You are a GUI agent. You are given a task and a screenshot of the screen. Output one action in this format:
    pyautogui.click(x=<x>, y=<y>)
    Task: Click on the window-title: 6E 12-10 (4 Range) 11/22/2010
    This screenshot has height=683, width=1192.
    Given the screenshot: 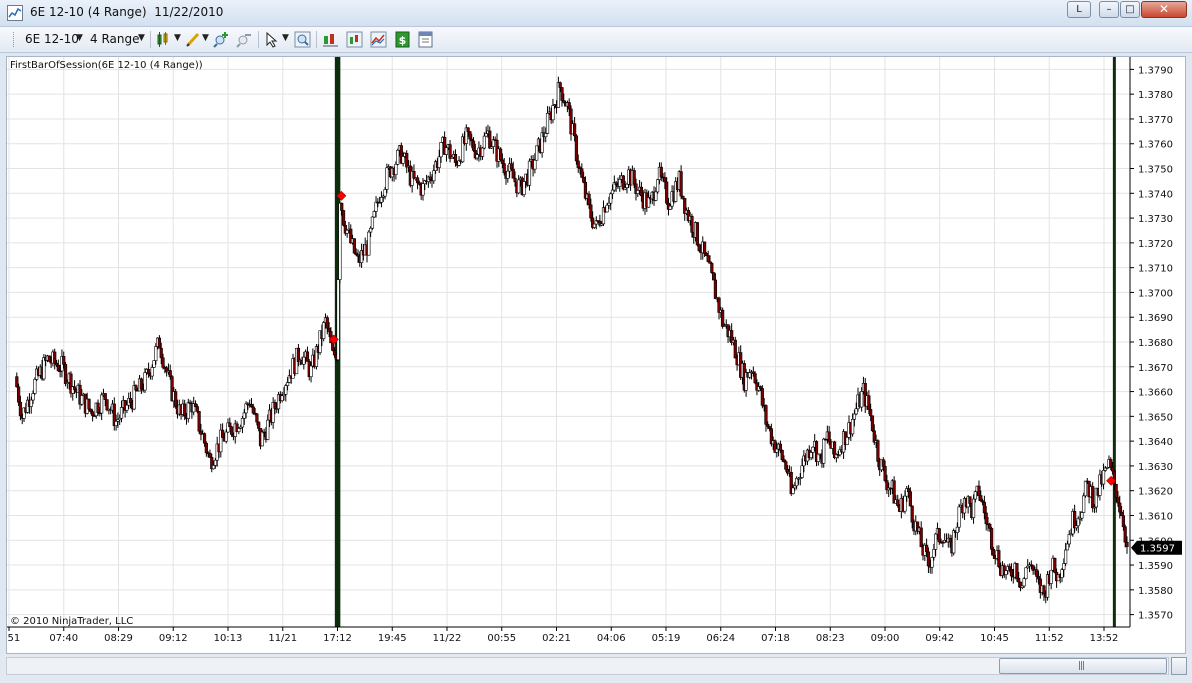 What is the action you would take?
    pyautogui.click(x=127, y=12)
    